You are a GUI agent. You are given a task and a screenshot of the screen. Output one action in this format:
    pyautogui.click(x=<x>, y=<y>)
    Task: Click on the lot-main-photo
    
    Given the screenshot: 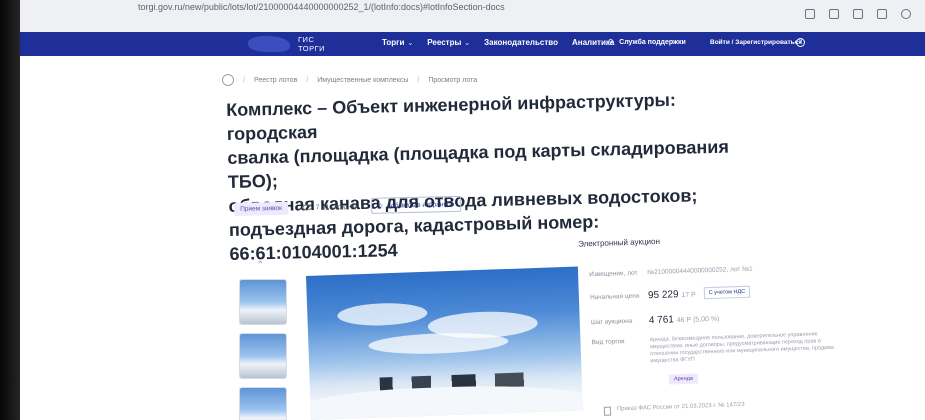 What is the action you would take?
    pyautogui.click(x=444, y=343)
    